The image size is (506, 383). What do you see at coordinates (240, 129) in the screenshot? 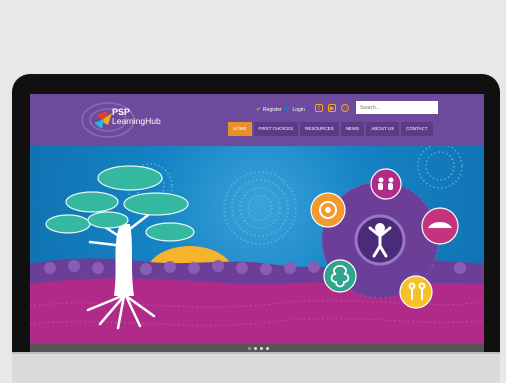
I see `nav-home: HOME` at bounding box center [240, 129].